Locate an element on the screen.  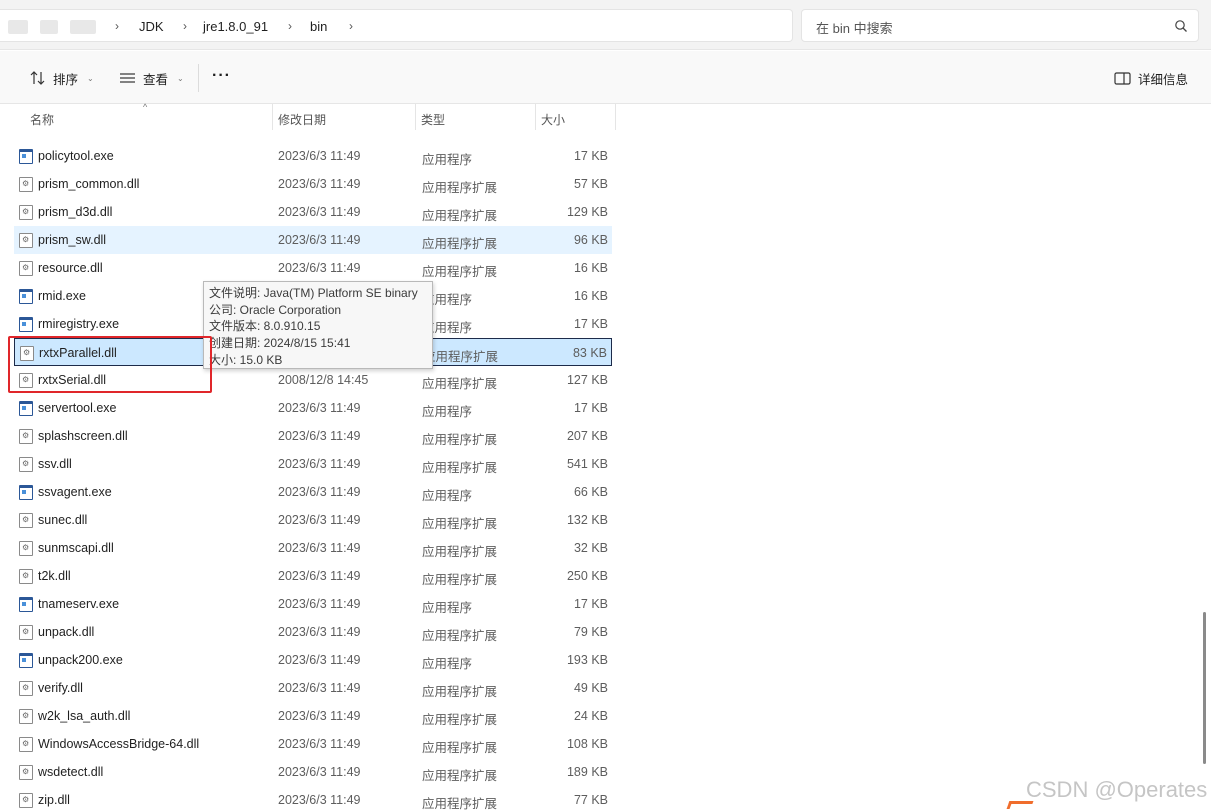
view-button: 查看 ⌄ is located at coordinates (151, 78).